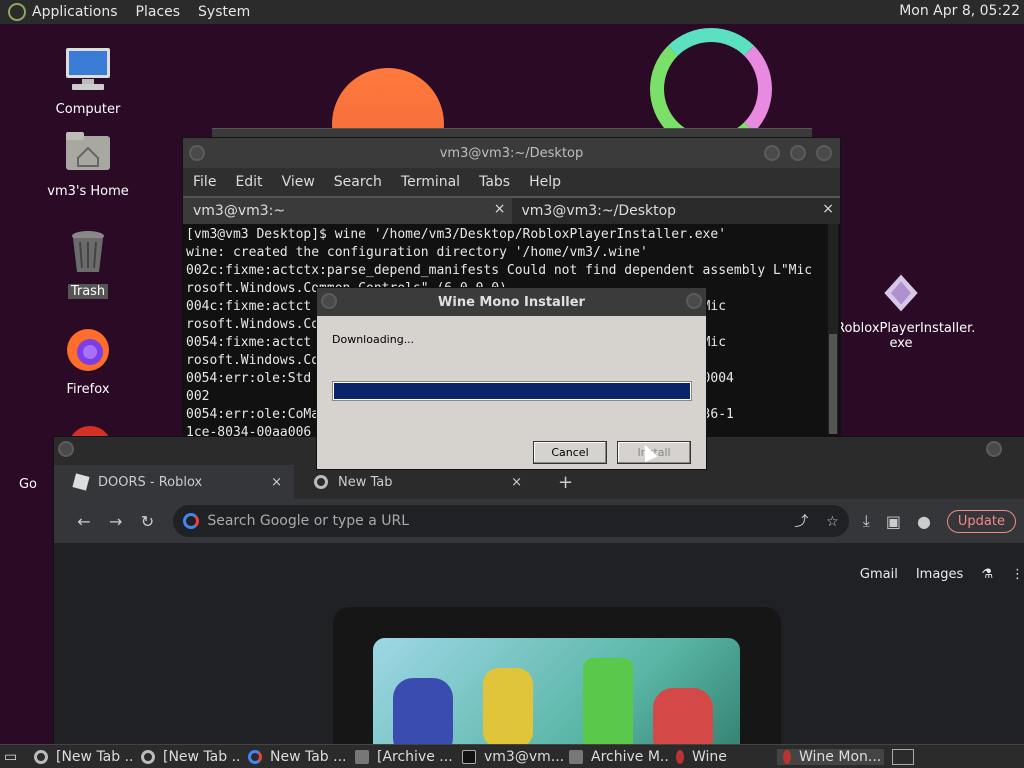 The width and height of the screenshot is (1024, 768). What do you see at coordinates (14, 757) in the screenshot?
I see `show-desktop-icon: ▭` at bounding box center [14, 757].